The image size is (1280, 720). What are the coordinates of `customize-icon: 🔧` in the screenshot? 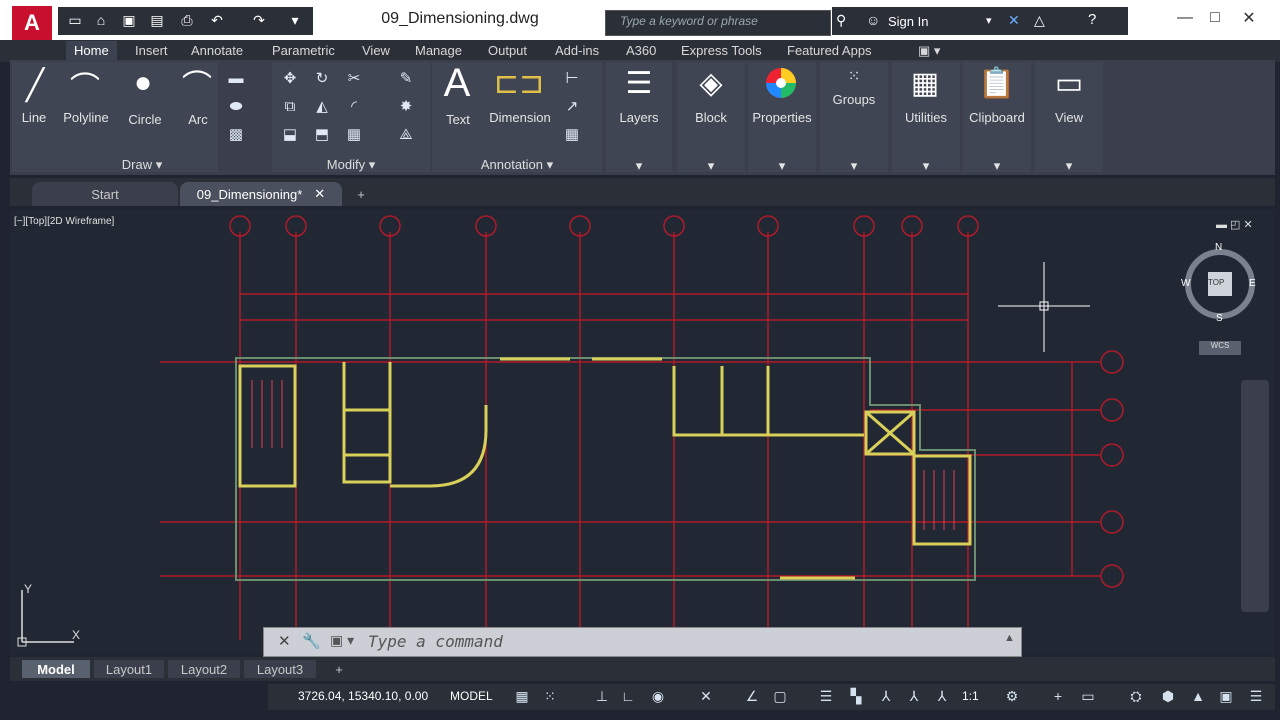 It's located at (311, 641).